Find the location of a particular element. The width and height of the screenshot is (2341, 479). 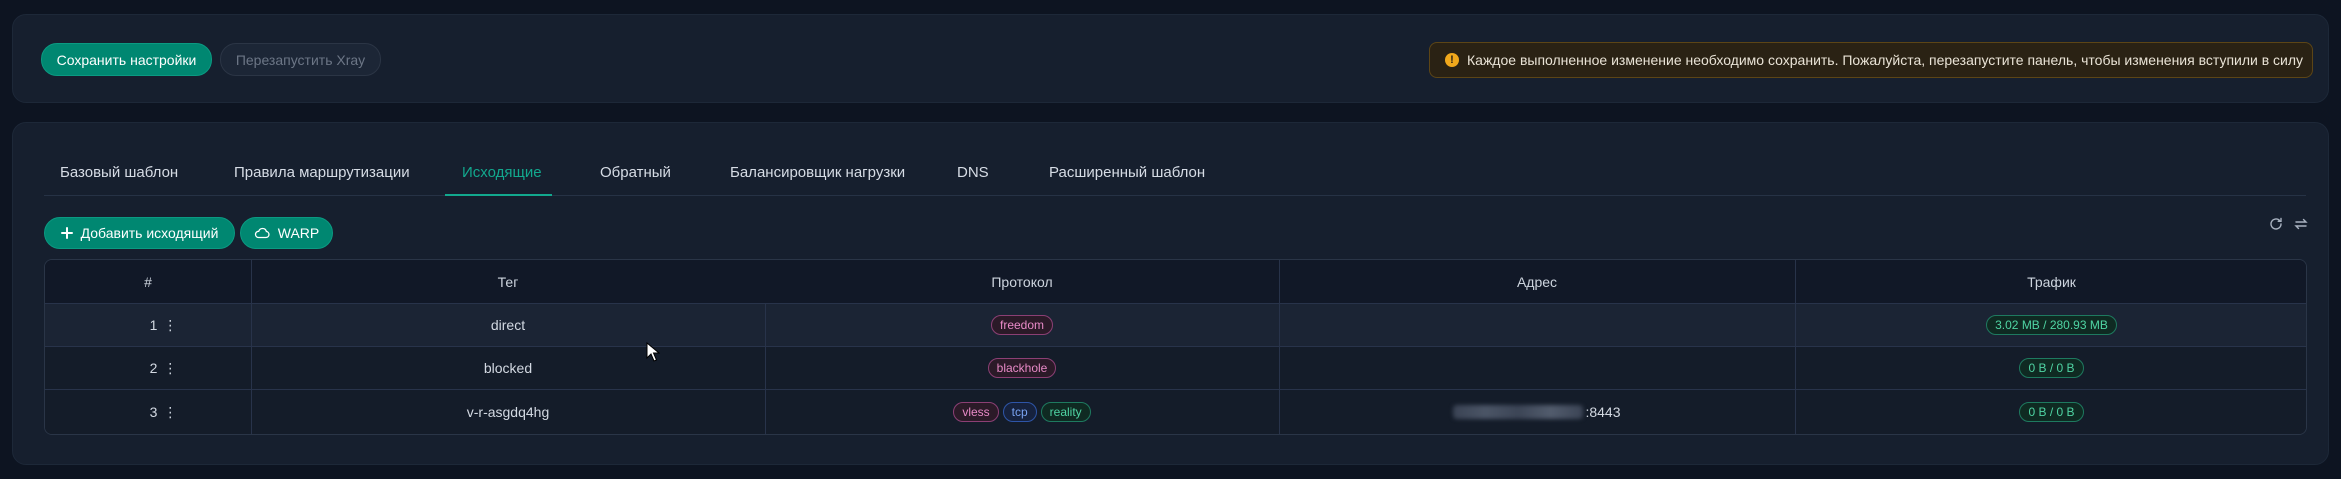

plus-icon is located at coordinates (66, 233).